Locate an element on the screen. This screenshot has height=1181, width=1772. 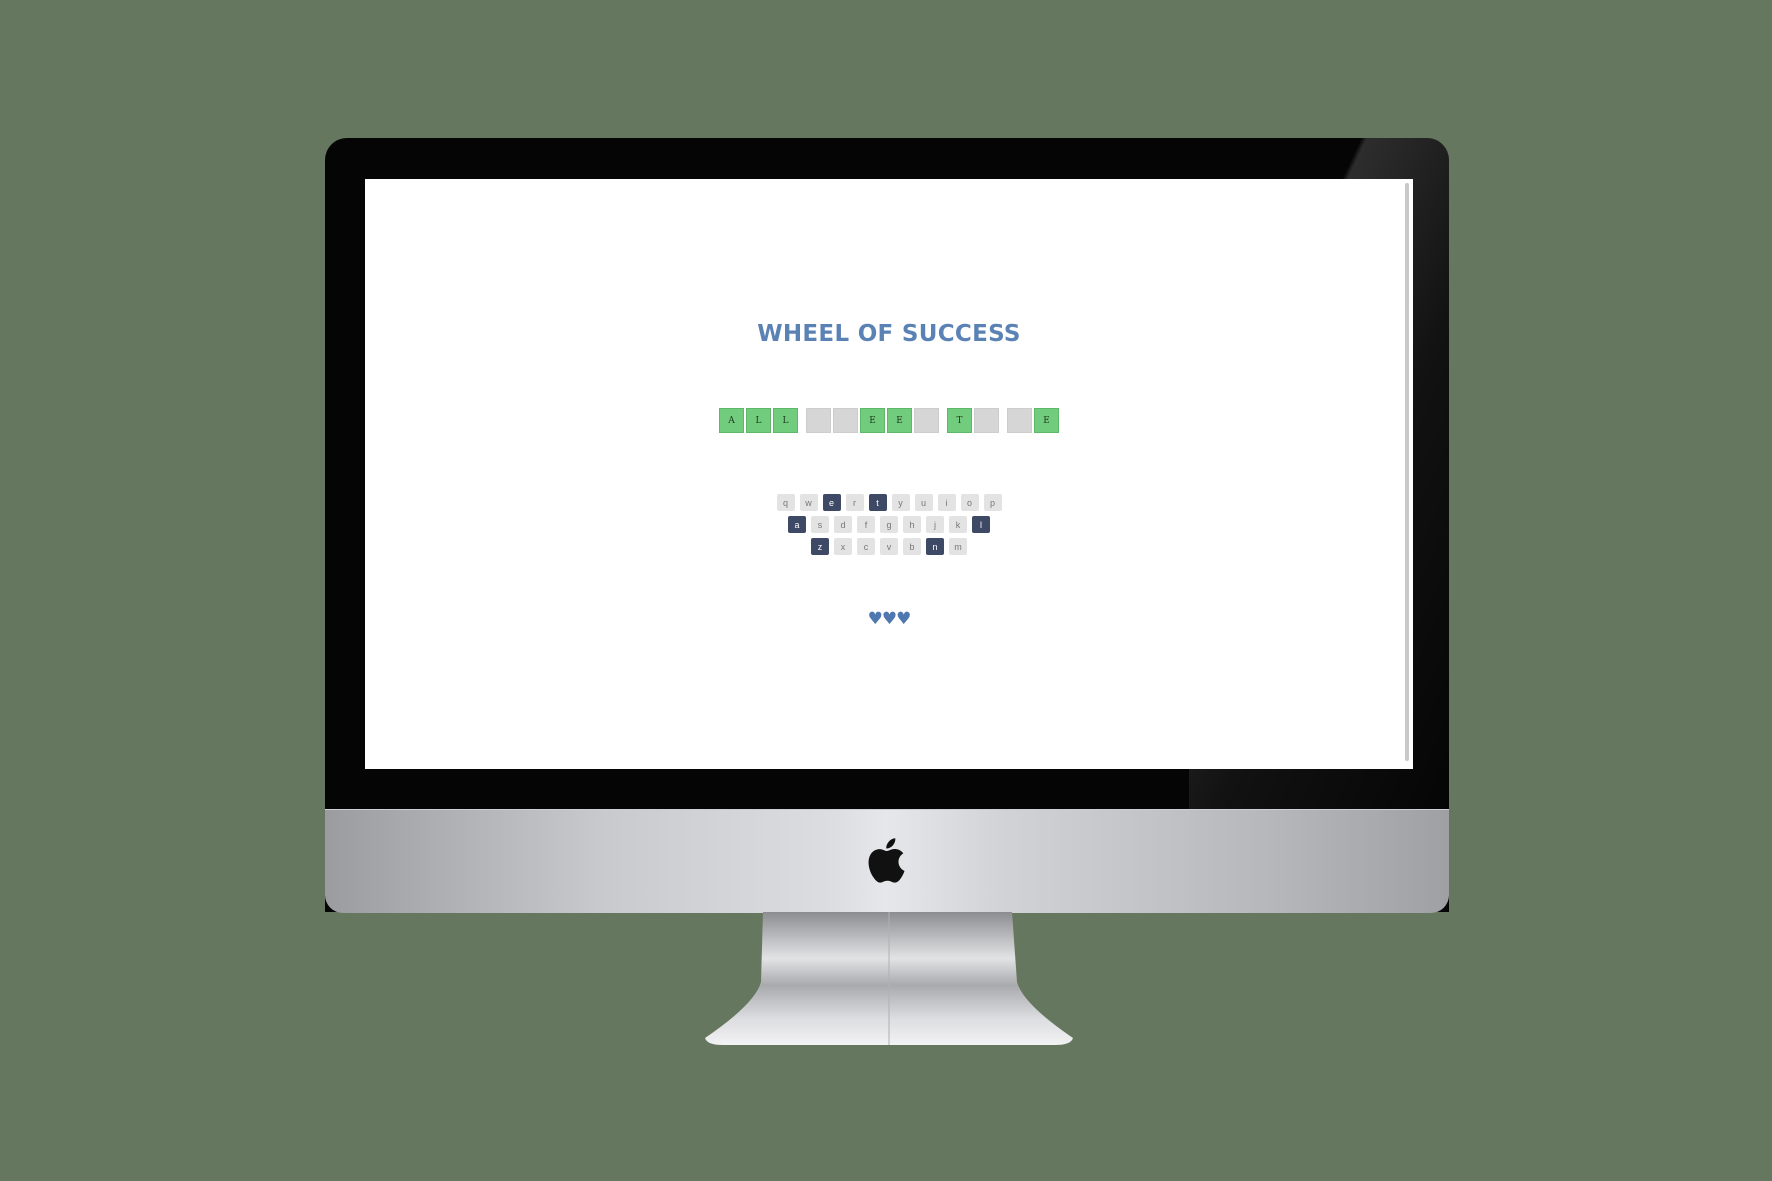
key-a: a is located at coordinates (797, 524).